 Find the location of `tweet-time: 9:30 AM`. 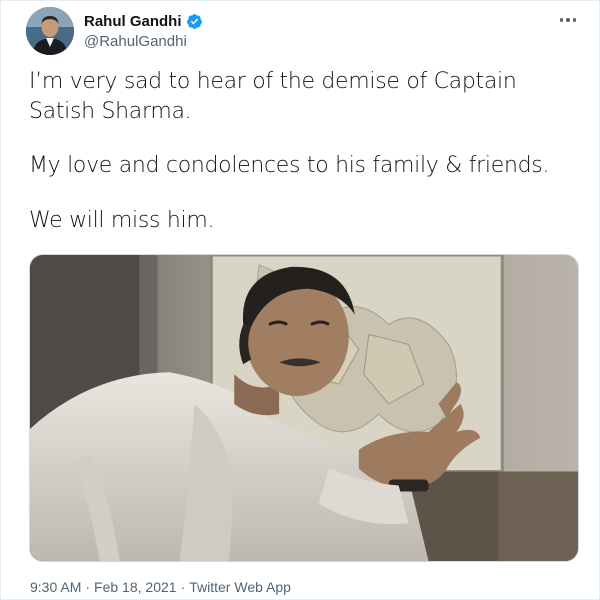

tweet-time: 9:30 AM is located at coordinates (55, 587).